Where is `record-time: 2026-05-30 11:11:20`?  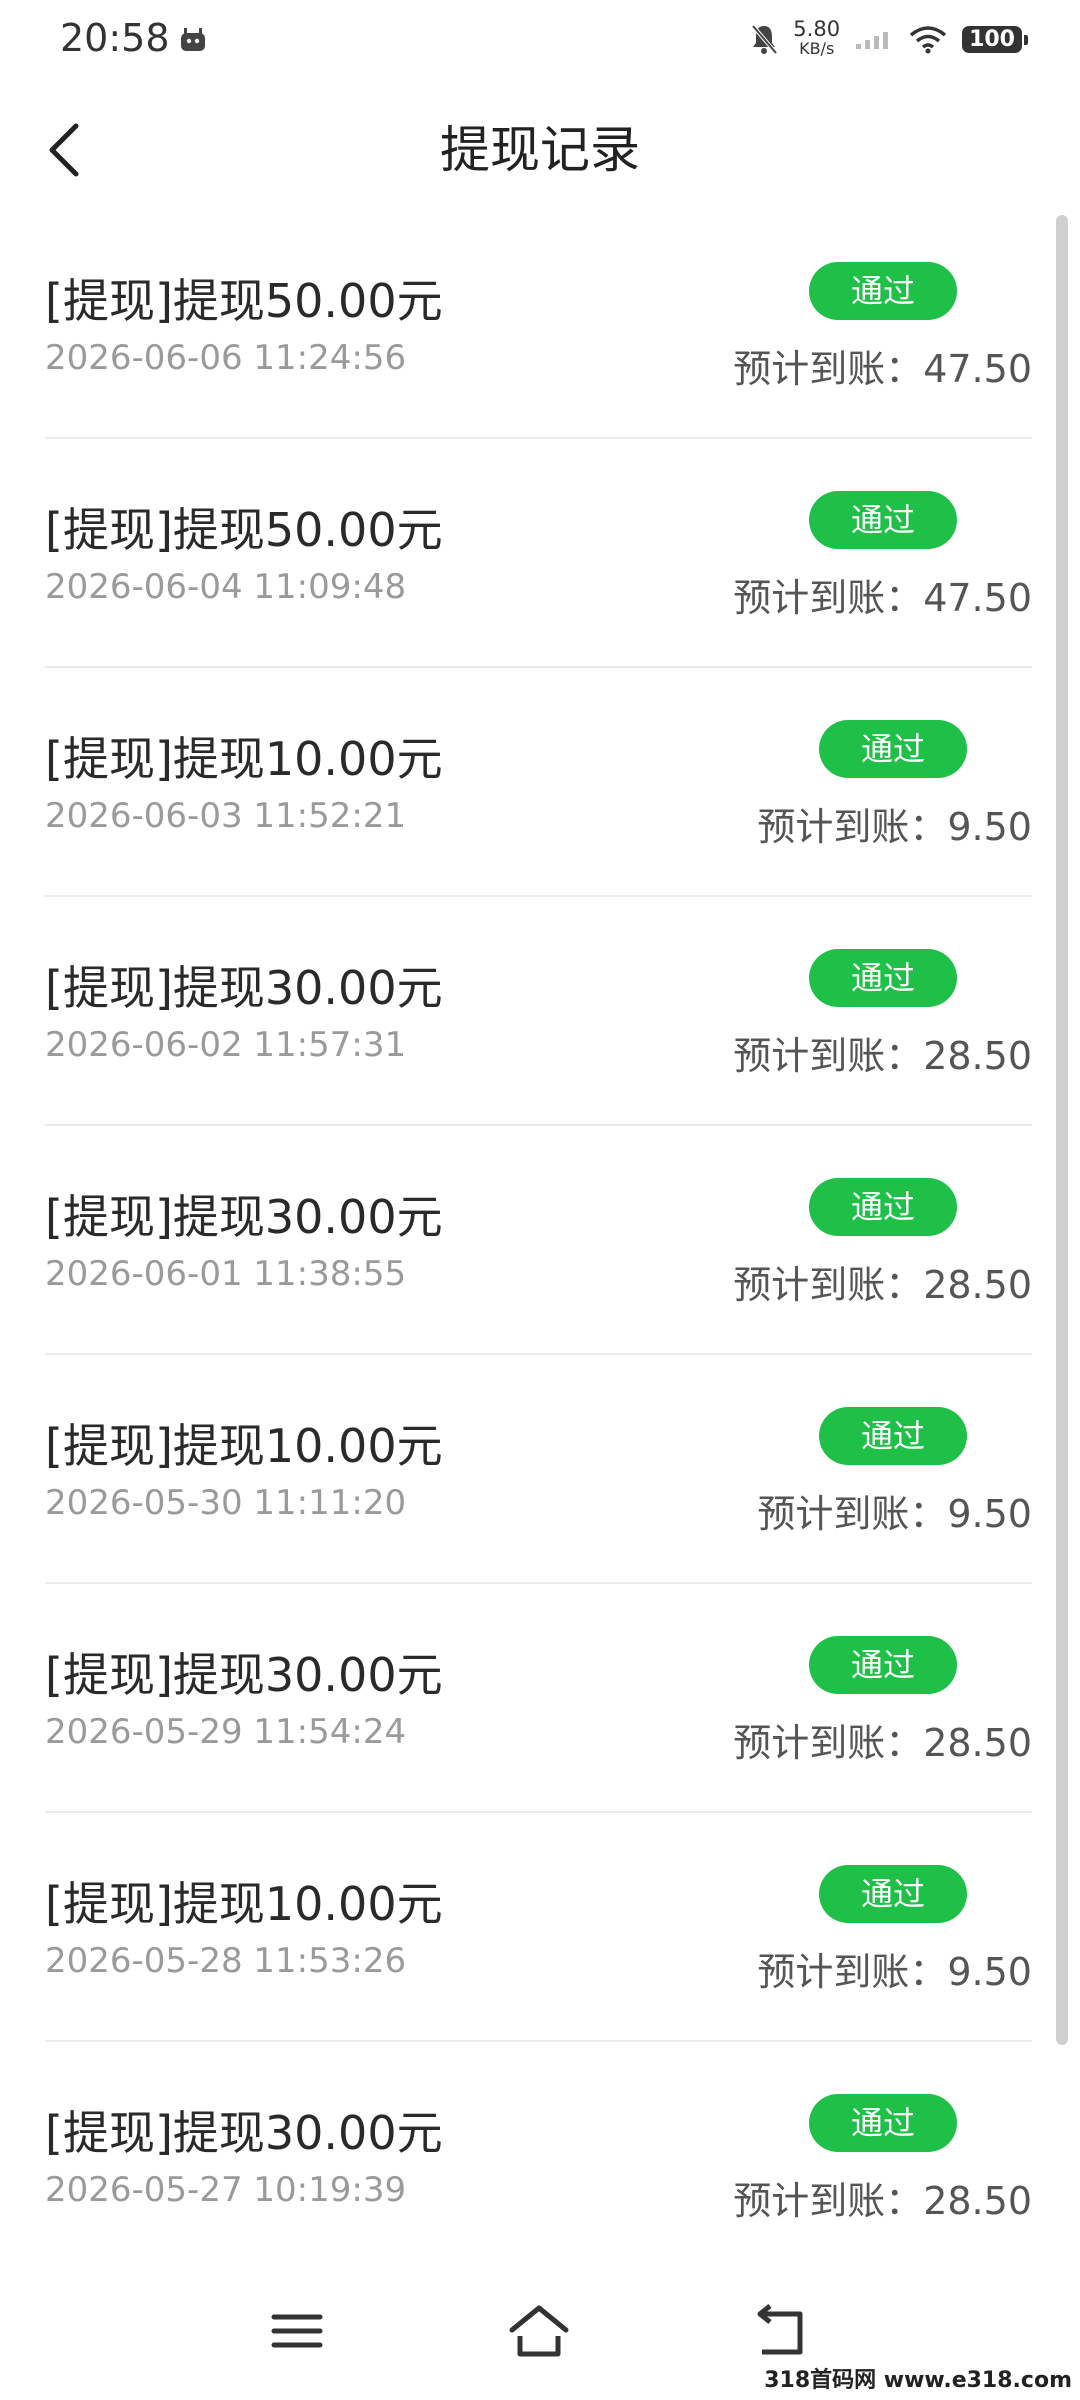 record-time: 2026-05-30 11:11:20 is located at coordinates (226, 1503).